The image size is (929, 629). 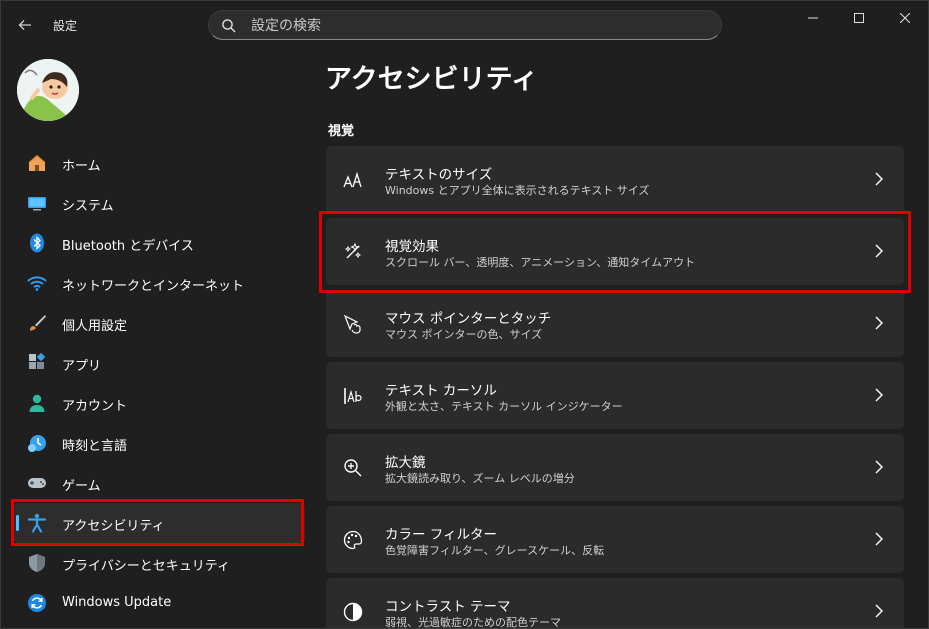 I want to click on title-bar: 設定, so click(x=464, y=25).